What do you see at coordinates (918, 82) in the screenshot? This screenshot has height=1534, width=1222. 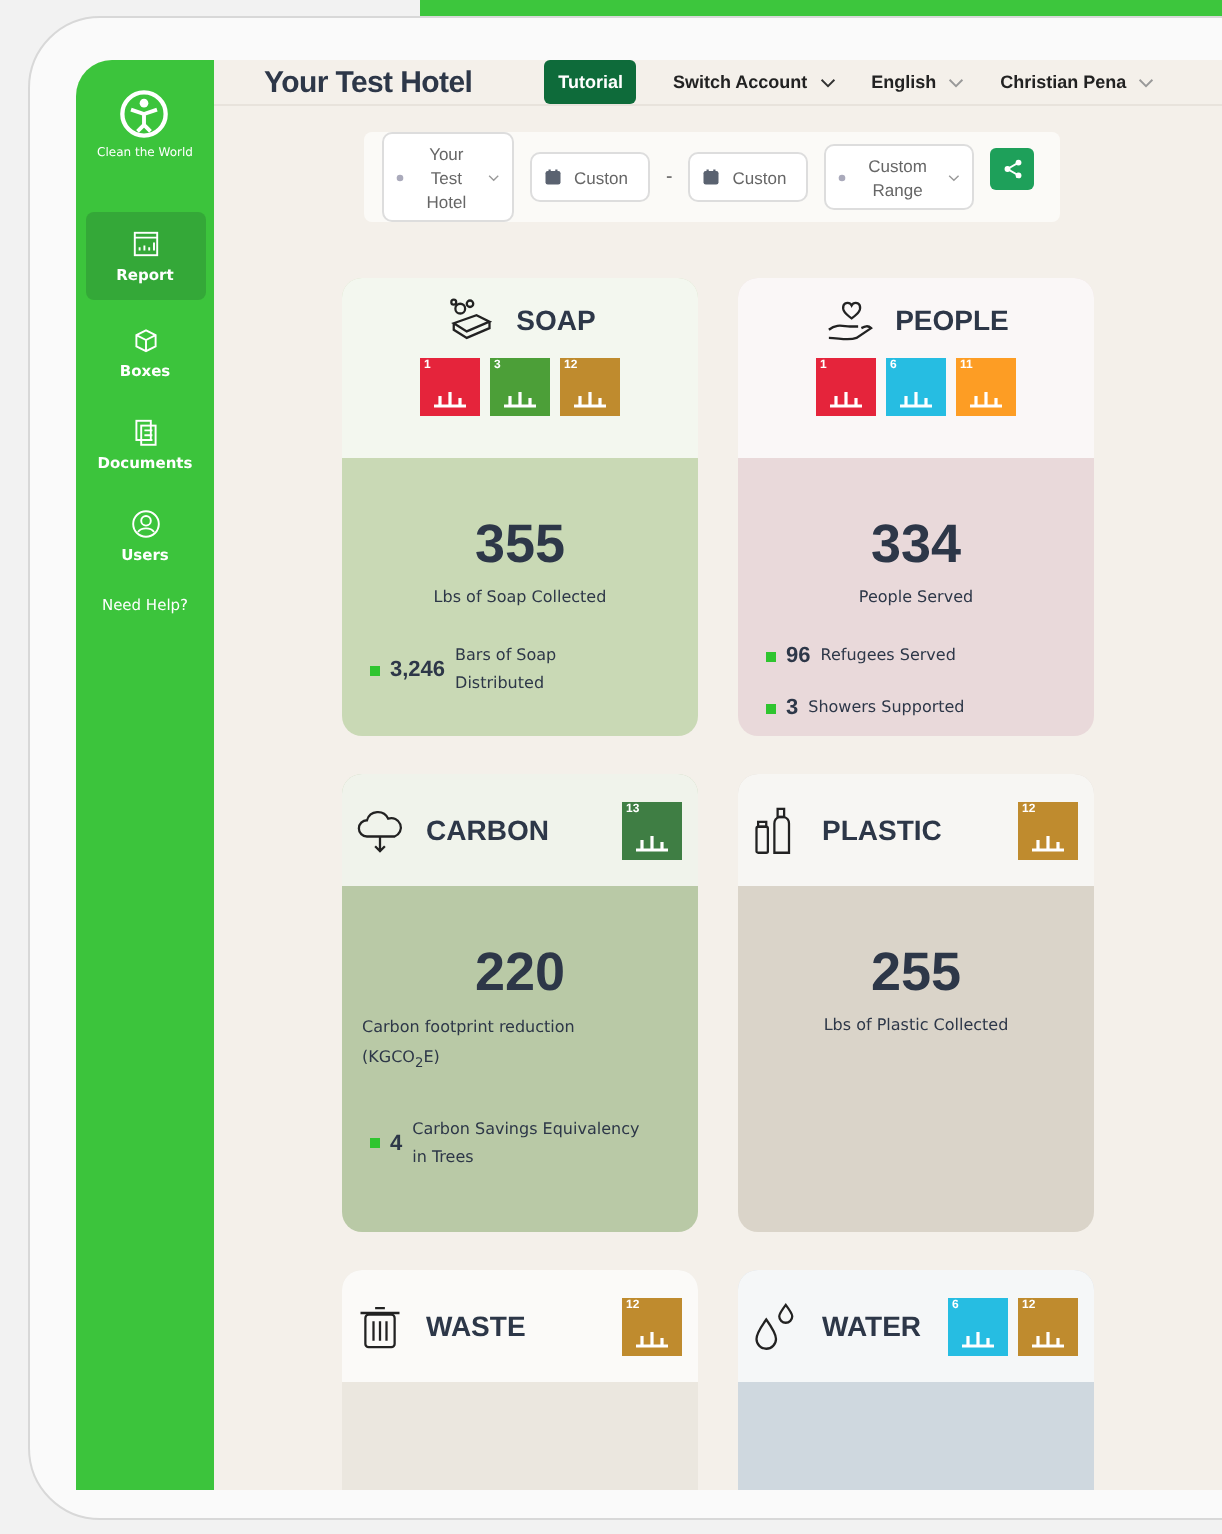 I see `dropdown-menu: English` at bounding box center [918, 82].